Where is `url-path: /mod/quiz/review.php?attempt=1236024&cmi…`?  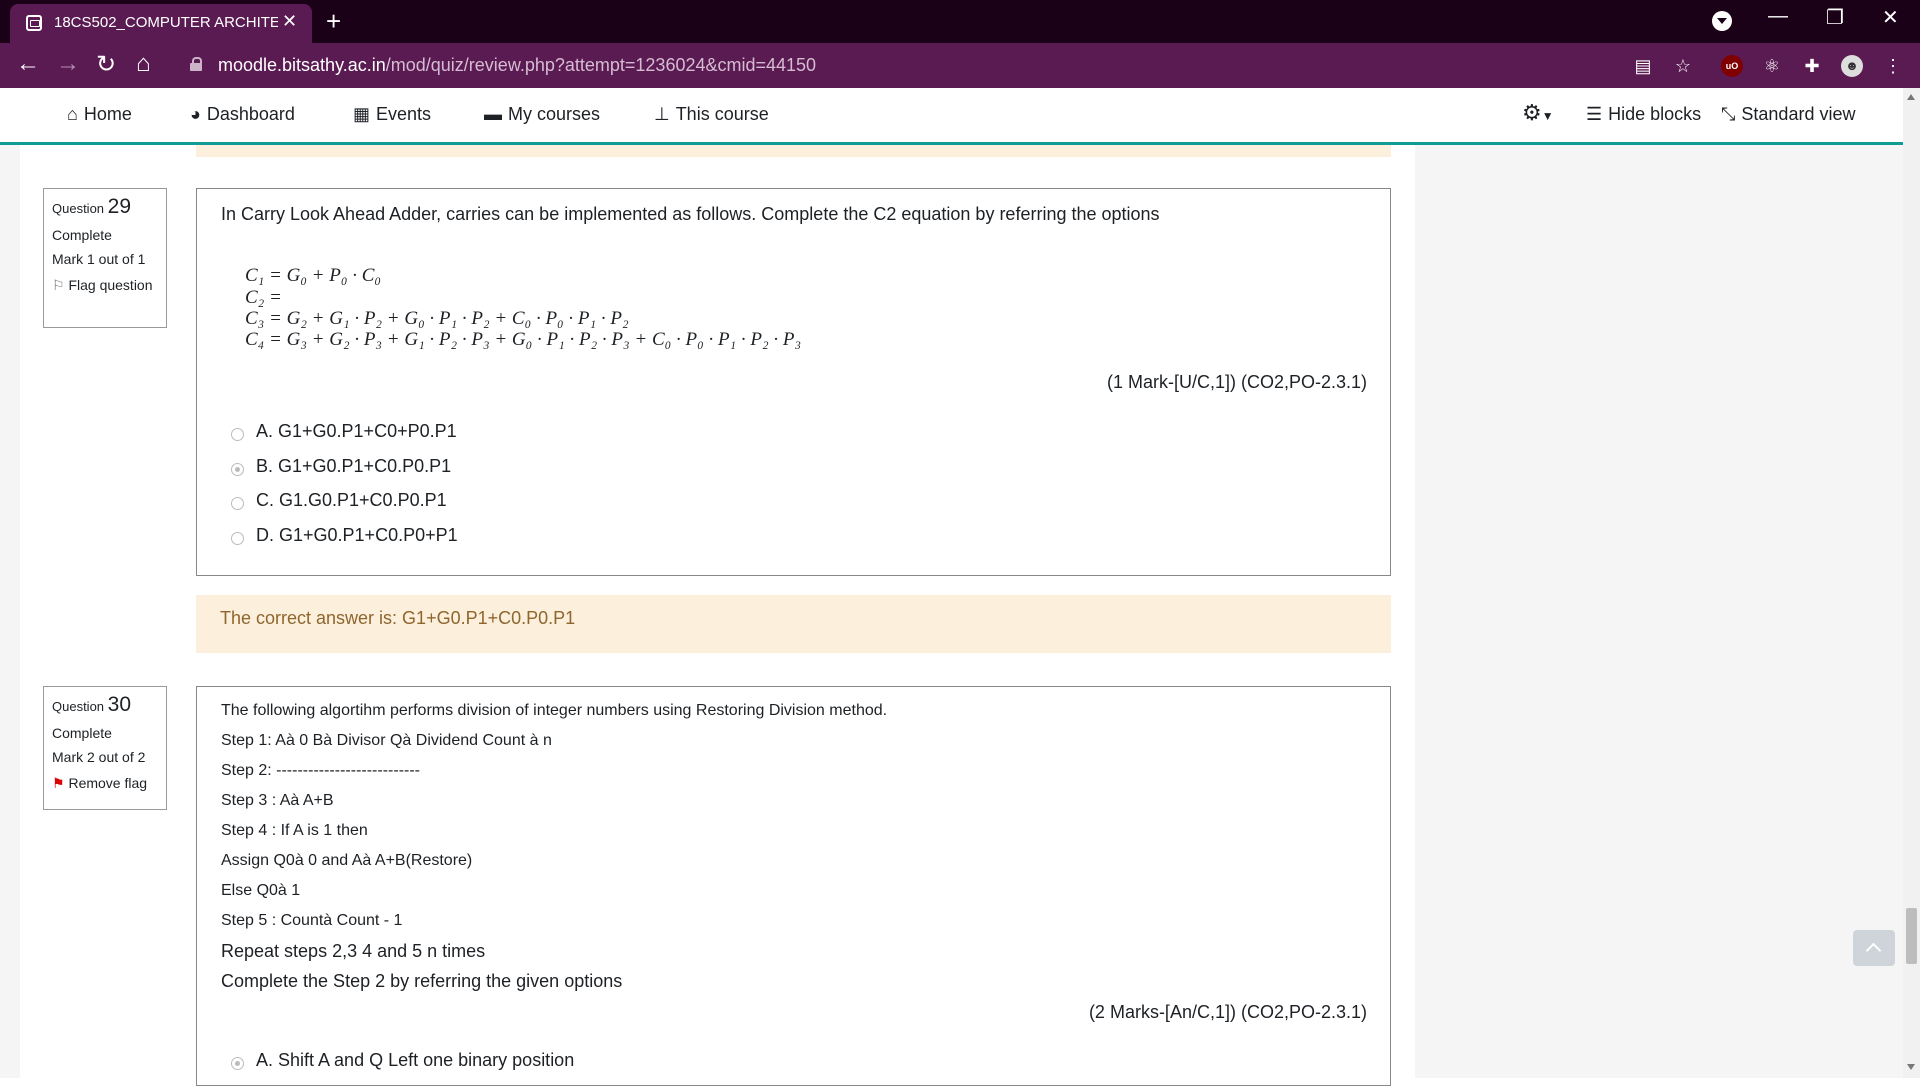 url-path: /mod/quiz/review.php?attempt=1236024&cmi… is located at coordinates (601, 65).